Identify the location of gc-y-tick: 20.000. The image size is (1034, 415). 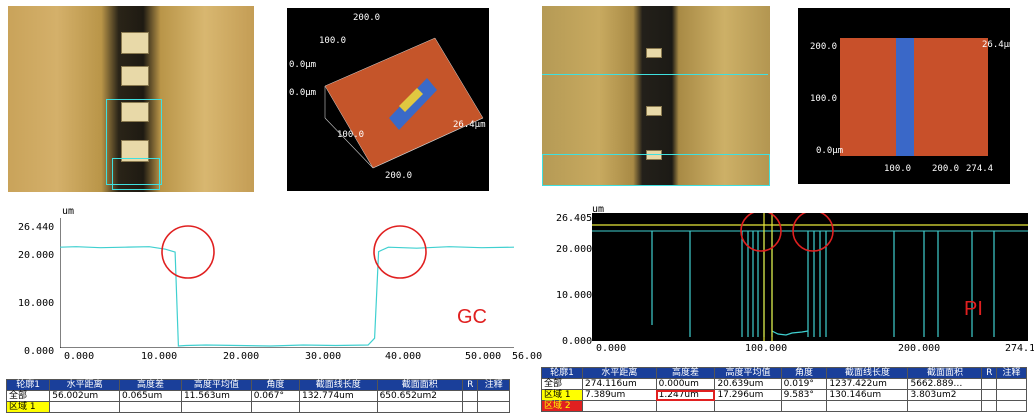
(36, 255).